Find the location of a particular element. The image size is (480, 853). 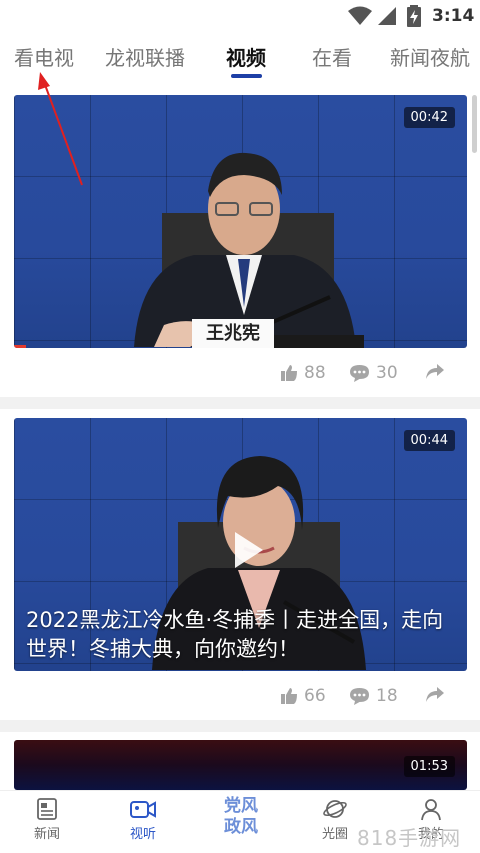

comment-button: 30 is located at coordinates (373, 373).